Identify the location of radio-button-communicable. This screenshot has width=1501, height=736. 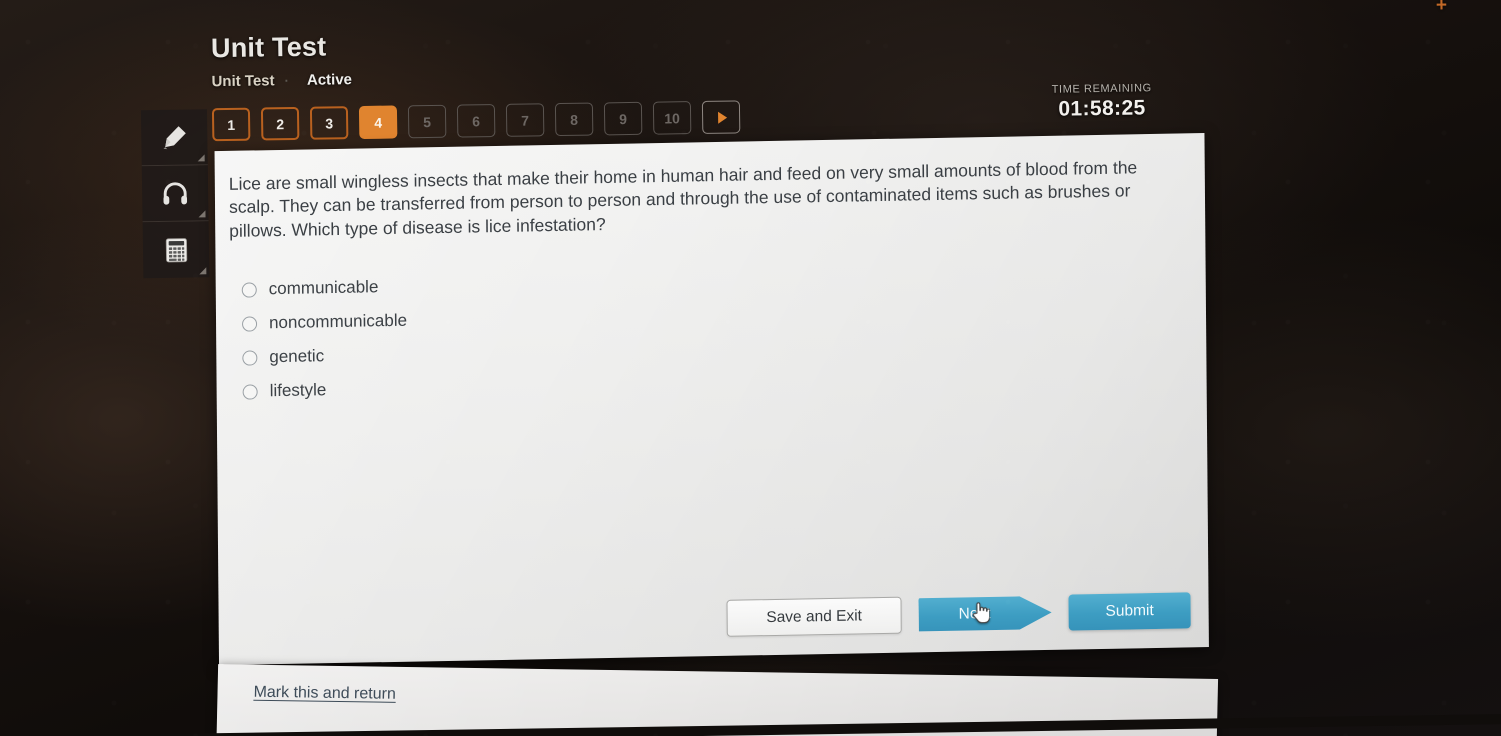
(249, 289).